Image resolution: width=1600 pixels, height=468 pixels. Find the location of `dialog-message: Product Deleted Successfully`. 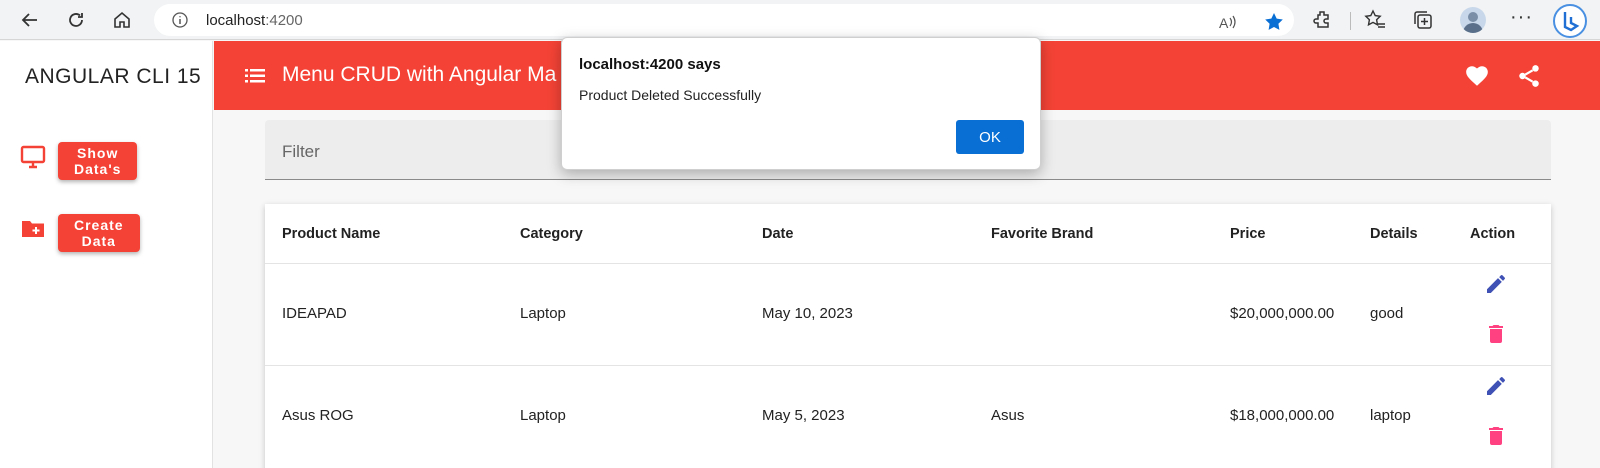

dialog-message: Product Deleted Successfully is located at coordinates (670, 95).